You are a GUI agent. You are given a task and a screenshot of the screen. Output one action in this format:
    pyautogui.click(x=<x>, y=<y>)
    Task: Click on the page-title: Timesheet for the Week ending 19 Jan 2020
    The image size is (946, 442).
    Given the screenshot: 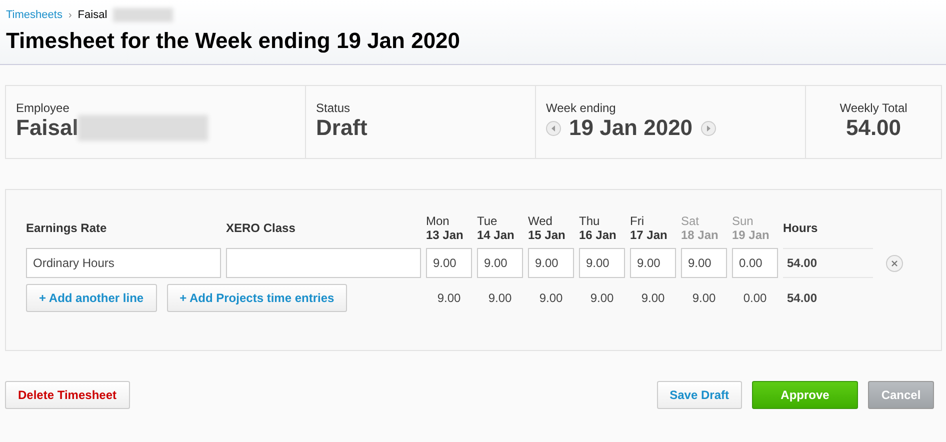 What is the action you would take?
    pyautogui.click(x=234, y=41)
    